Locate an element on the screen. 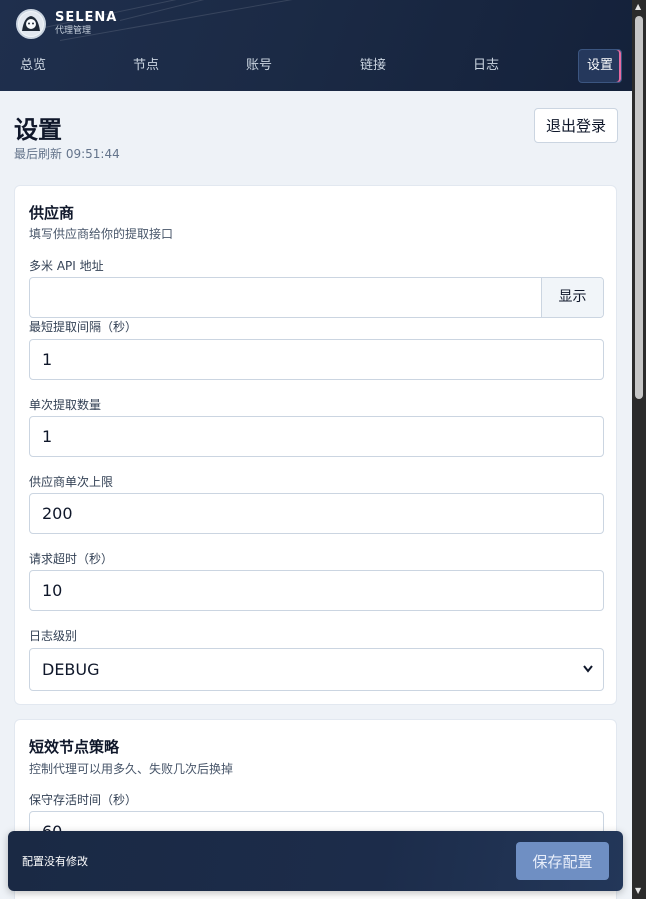 The width and height of the screenshot is (646, 899). save-bar: 配置没有修改 保存配置 is located at coordinates (315, 861).